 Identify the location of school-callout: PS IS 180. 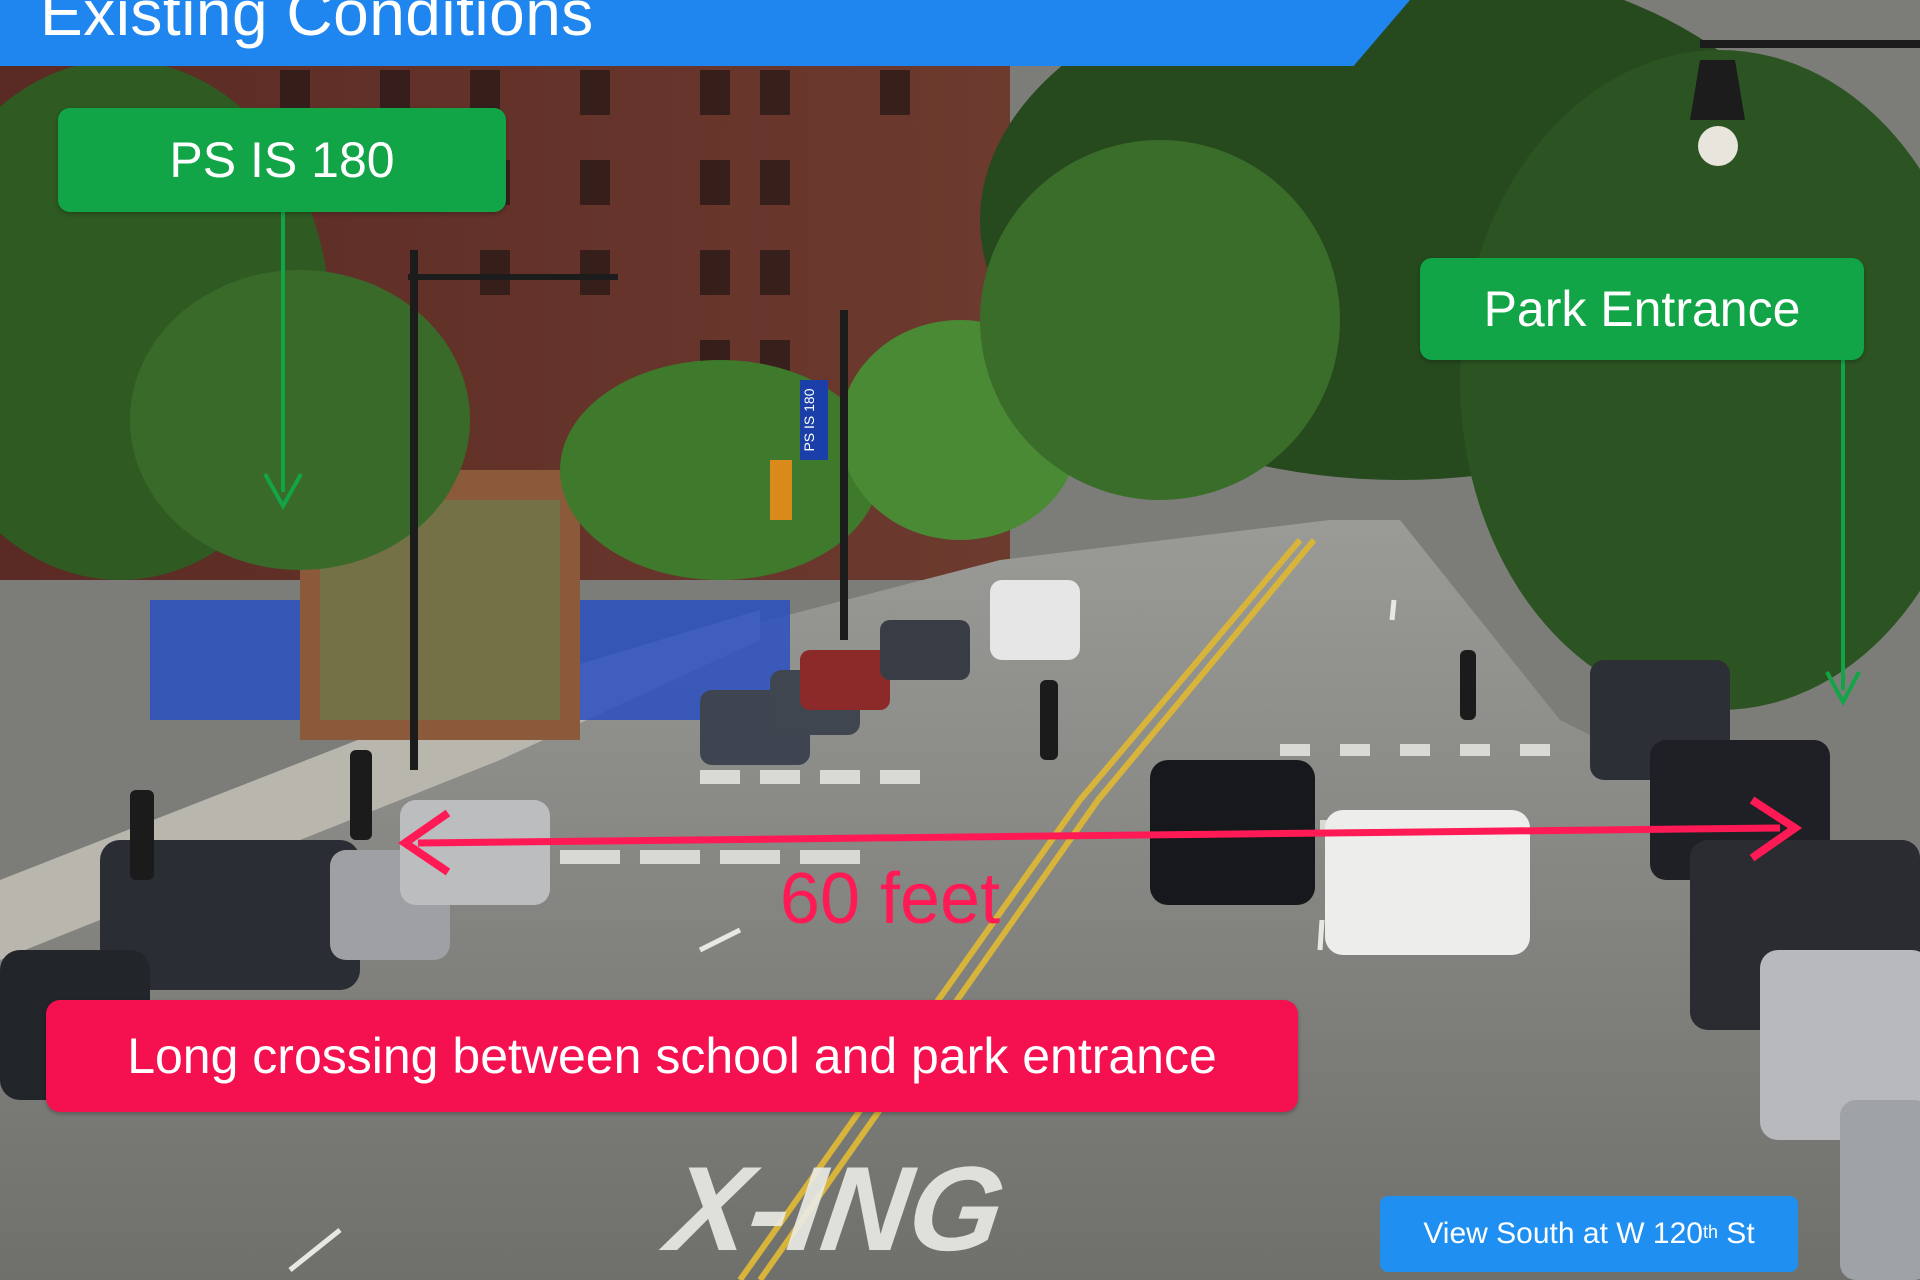
(282, 160).